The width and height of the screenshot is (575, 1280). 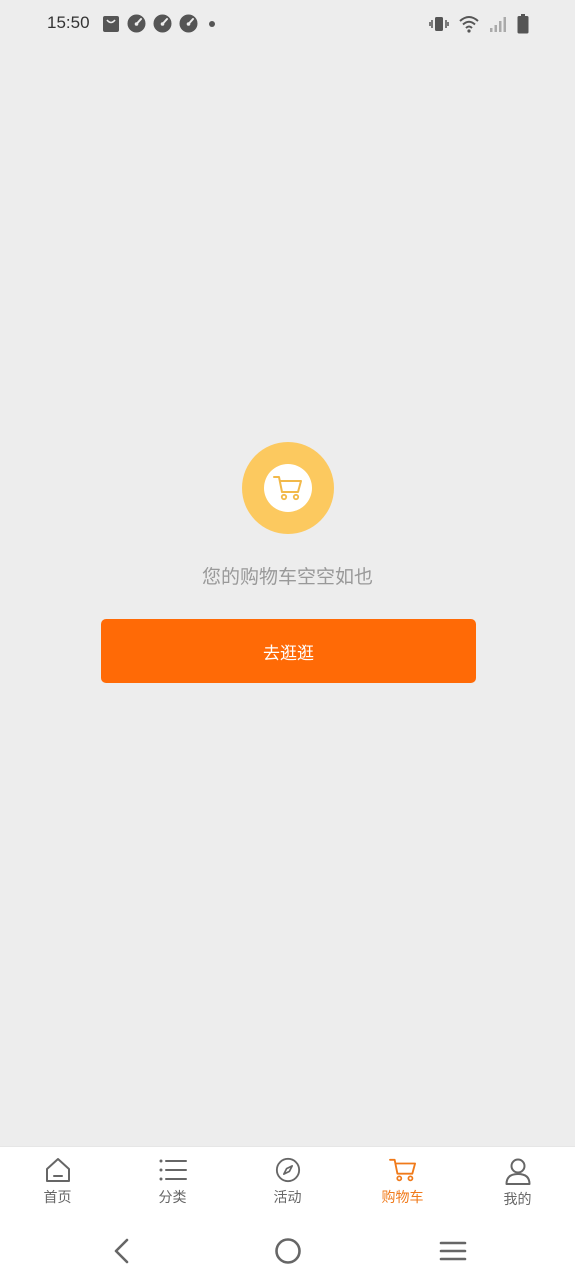 I want to click on back-icon, so click(x=121, y=1251).